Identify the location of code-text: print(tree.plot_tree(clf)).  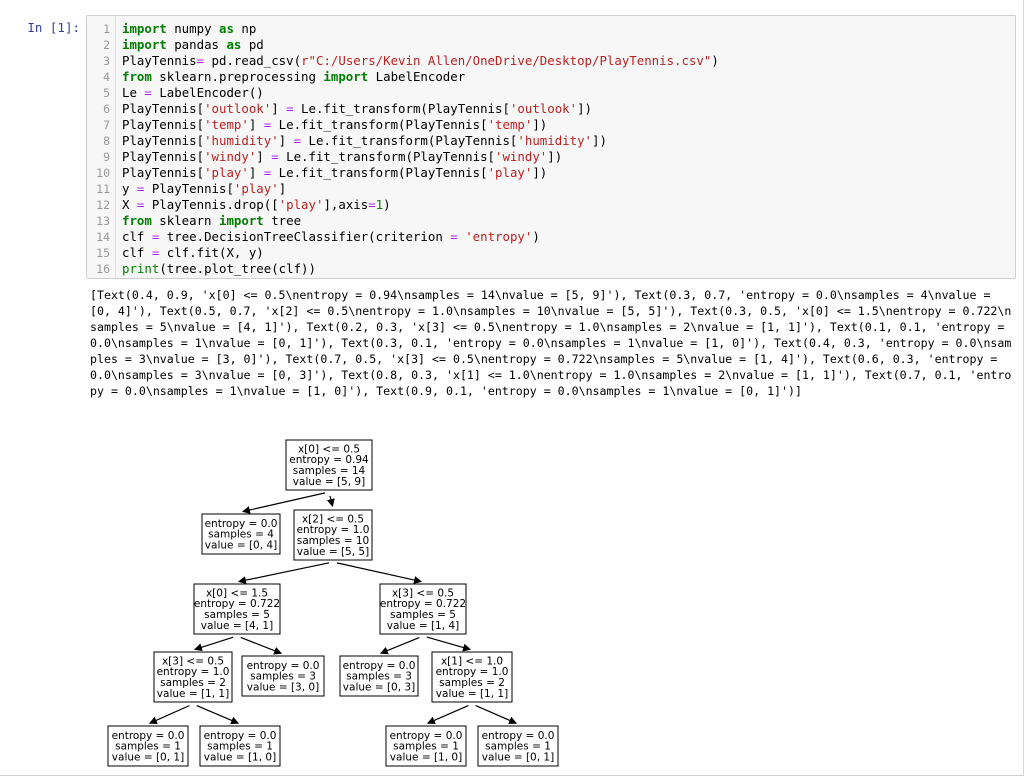
(219, 269).